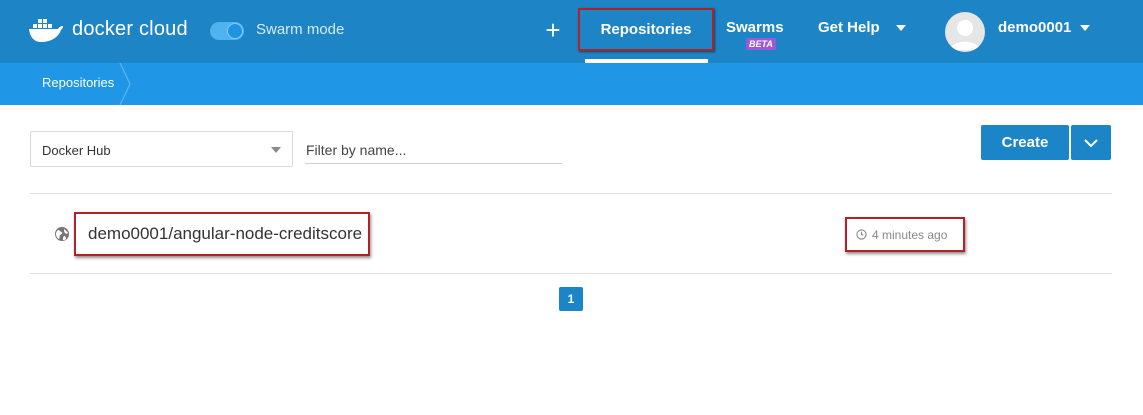  What do you see at coordinates (276, 150) in the screenshot?
I see `select-caret-icon` at bounding box center [276, 150].